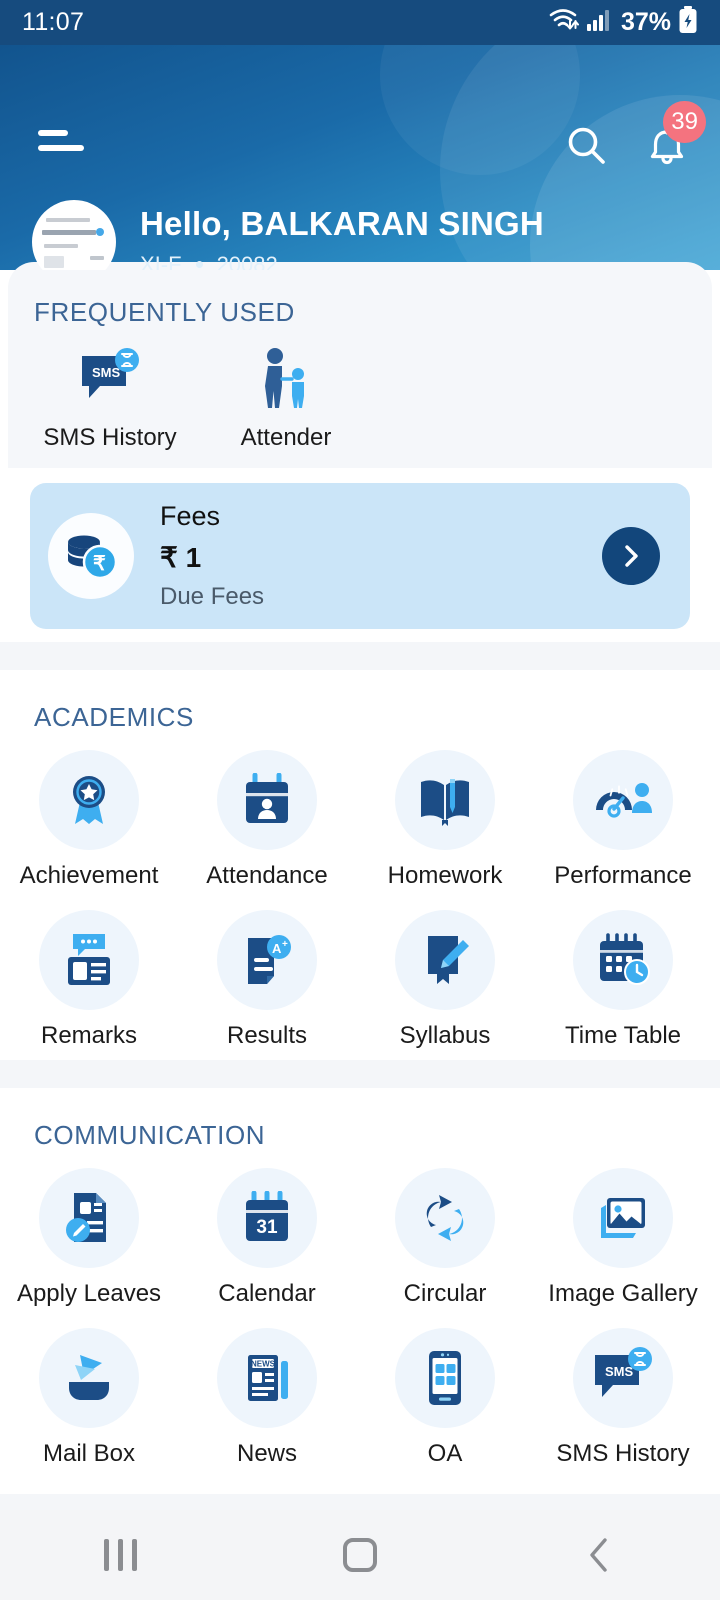 The image size is (720, 1600). Describe the element at coordinates (89, 1453) in the screenshot. I see `communication-label: Mail Box` at that location.